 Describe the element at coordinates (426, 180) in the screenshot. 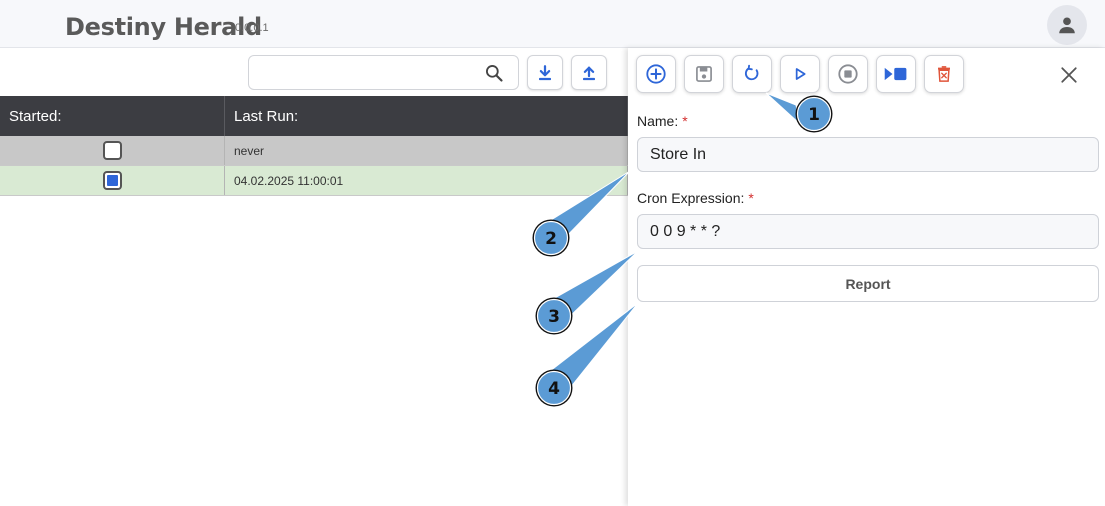

I see `last-run-cell: 04.02.2025 11:00:01` at that location.